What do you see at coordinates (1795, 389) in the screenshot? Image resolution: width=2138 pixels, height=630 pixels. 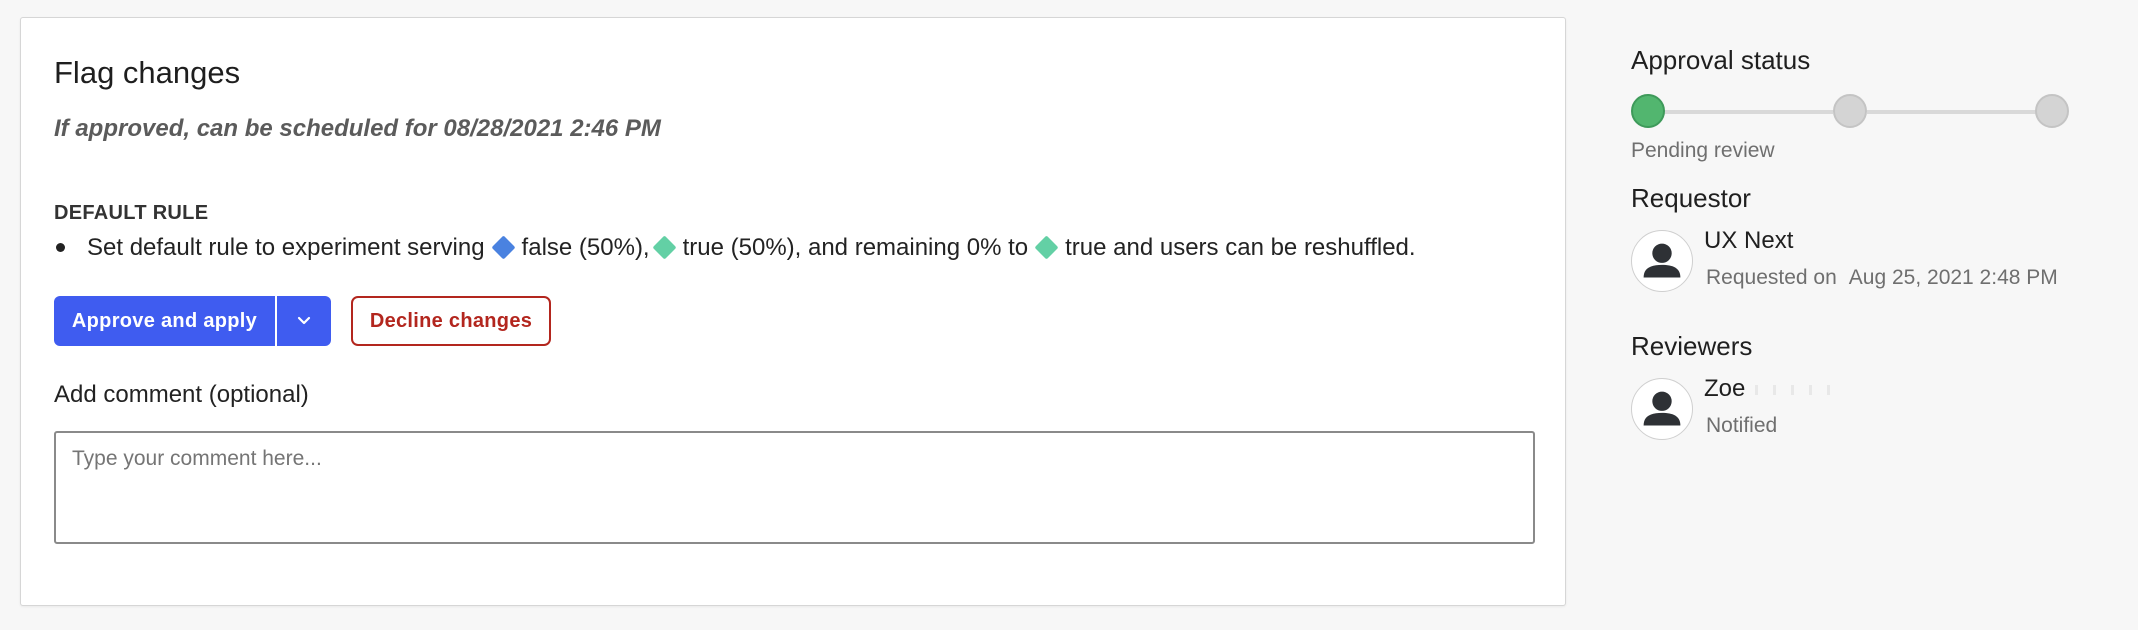 I see `redacted-surname` at bounding box center [1795, 389].